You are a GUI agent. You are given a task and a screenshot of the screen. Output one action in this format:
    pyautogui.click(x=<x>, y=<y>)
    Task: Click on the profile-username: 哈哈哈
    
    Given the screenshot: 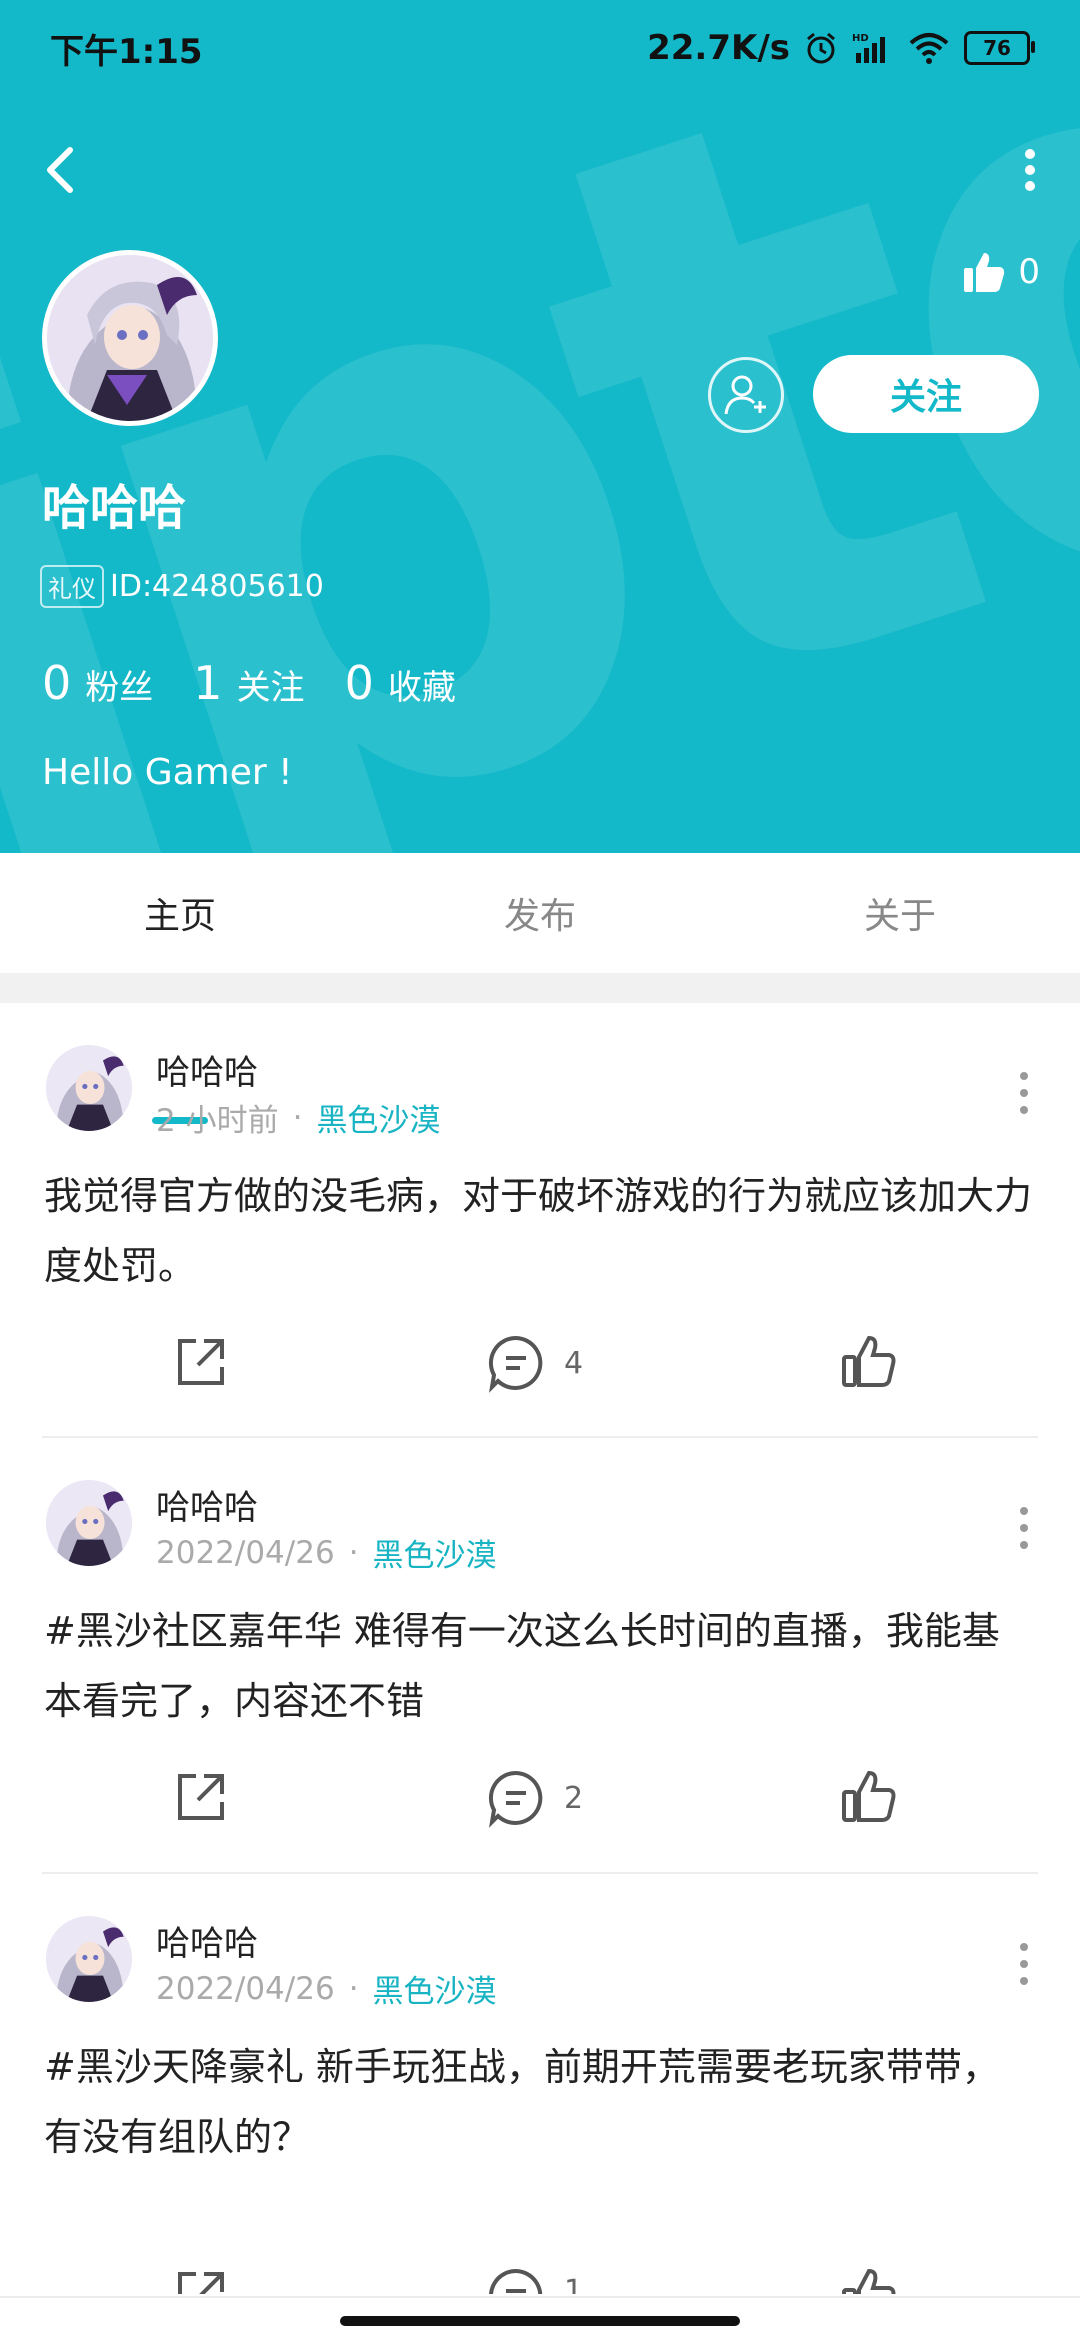 What is the action you would take?
    pyautogui.click(x=114, y=508)
    